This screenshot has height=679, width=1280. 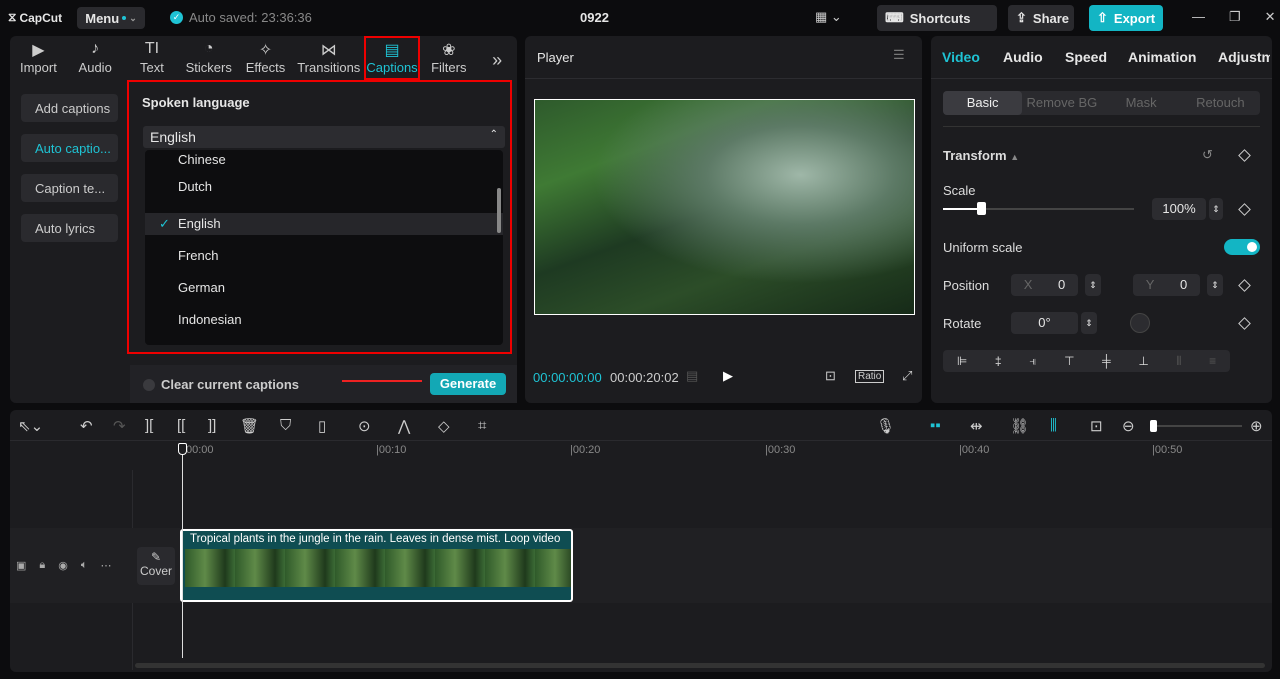 I want to click on delete-icon: 🗑, so click(x=249, y=426).